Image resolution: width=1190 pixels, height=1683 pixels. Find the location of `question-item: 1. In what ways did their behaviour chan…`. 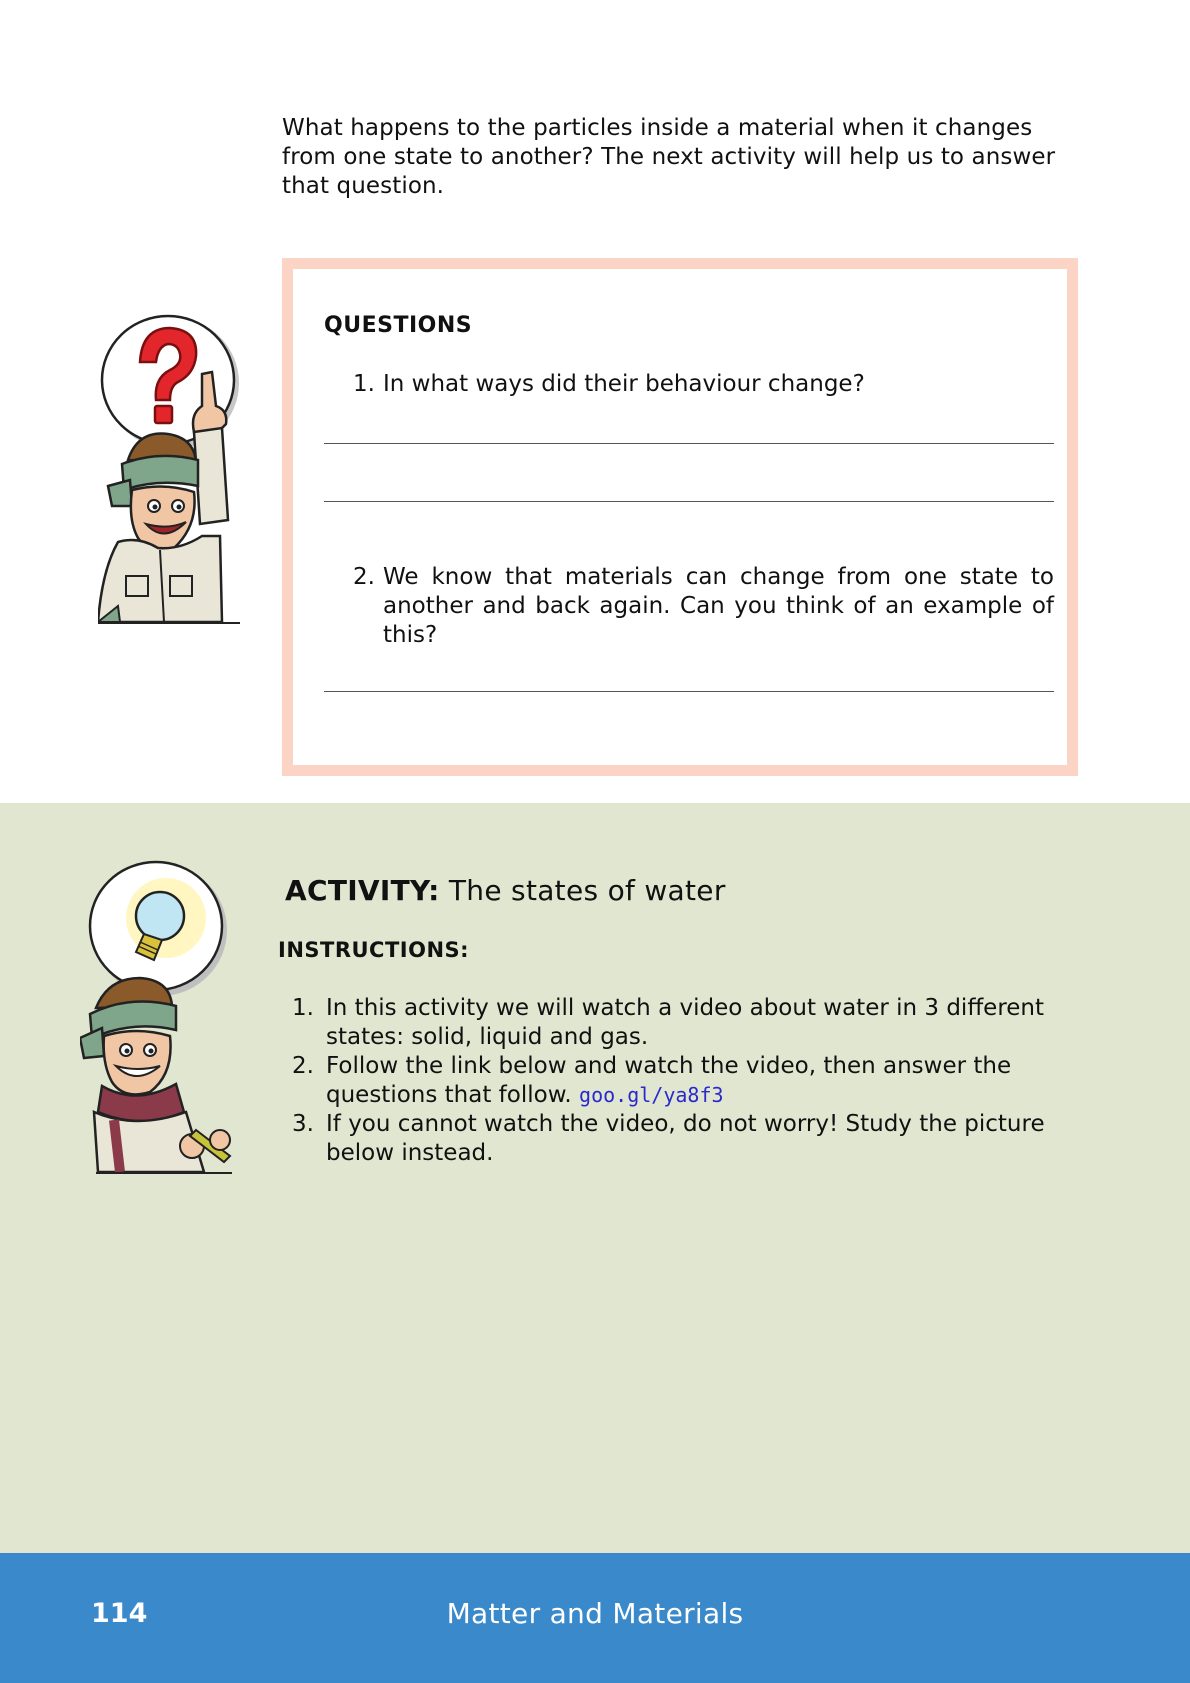

question-item: 1. In what ways did their behaviour chan… is located at coordinates (689, 384).